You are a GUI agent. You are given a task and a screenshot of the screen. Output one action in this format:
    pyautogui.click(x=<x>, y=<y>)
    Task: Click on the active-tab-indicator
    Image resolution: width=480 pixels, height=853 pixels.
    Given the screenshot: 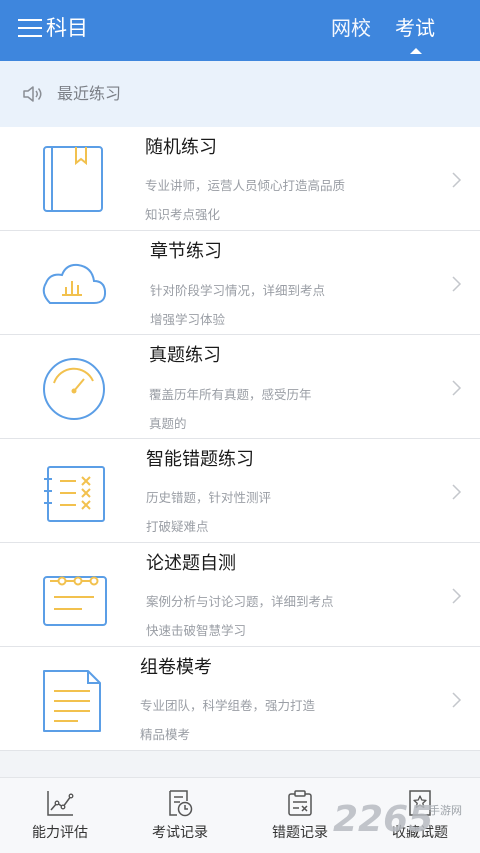 What is the action you would take?
    pyautogui.click(x=416, y=51)
    